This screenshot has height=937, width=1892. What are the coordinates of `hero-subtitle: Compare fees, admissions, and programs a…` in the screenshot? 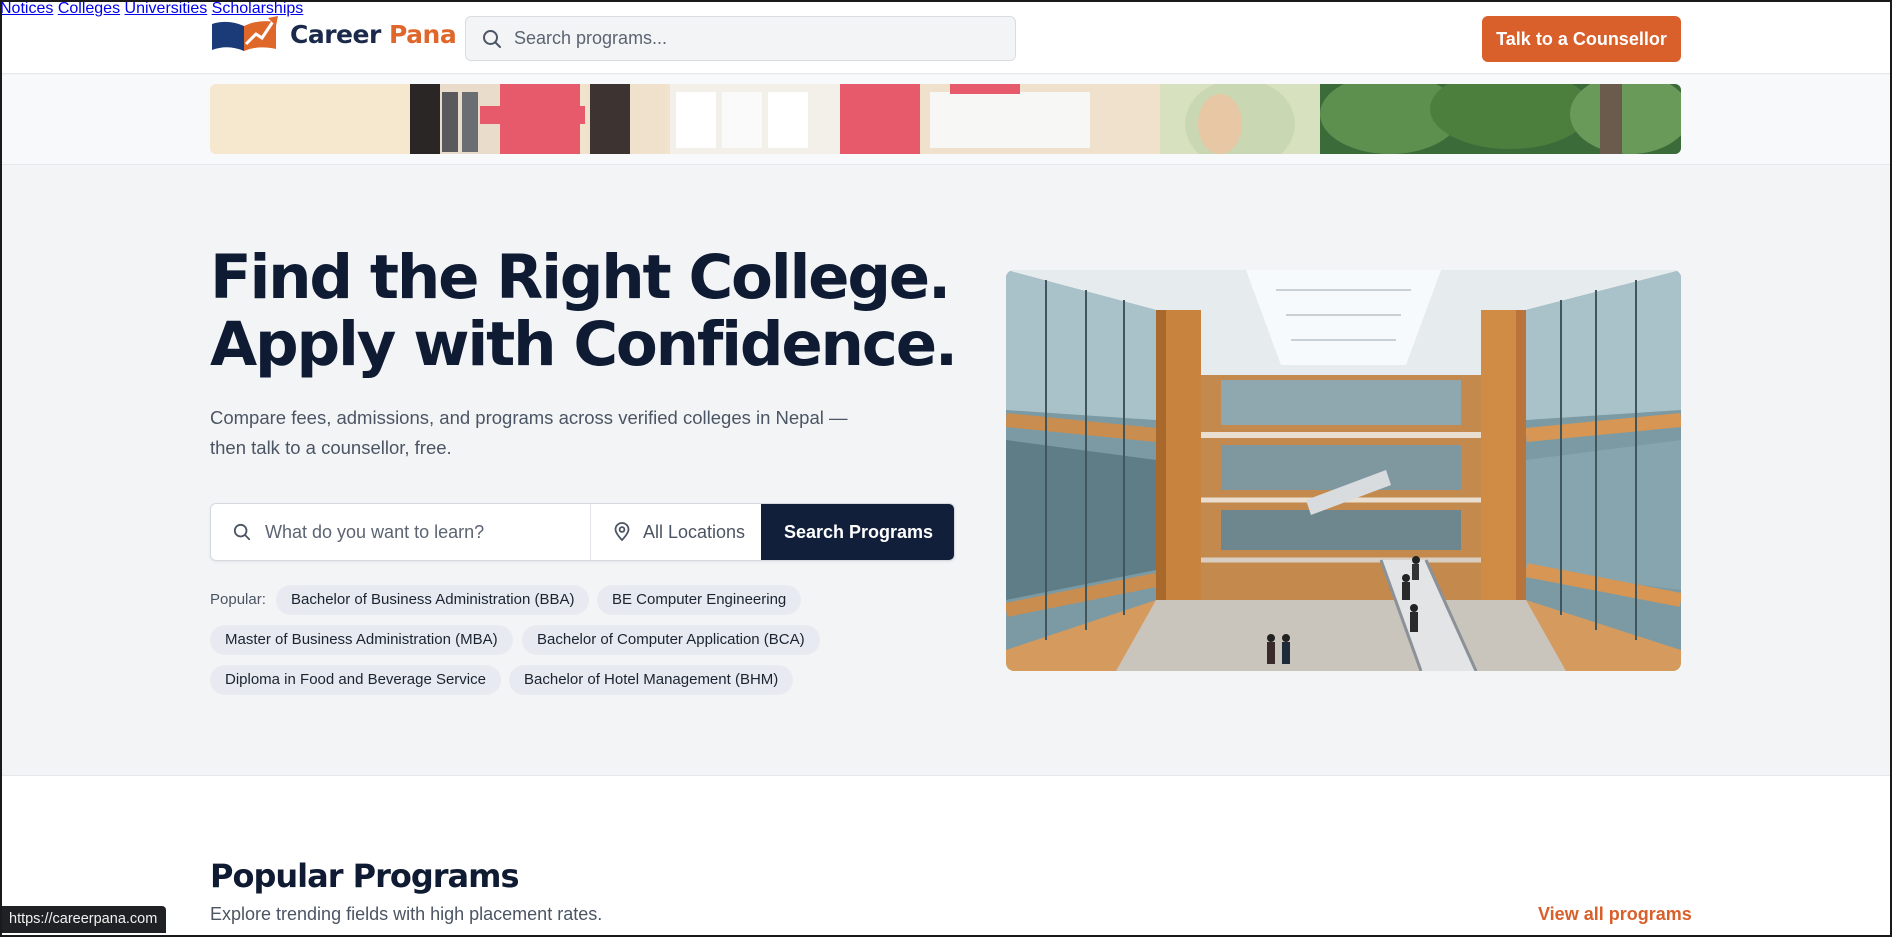 It's located at (529, 432).